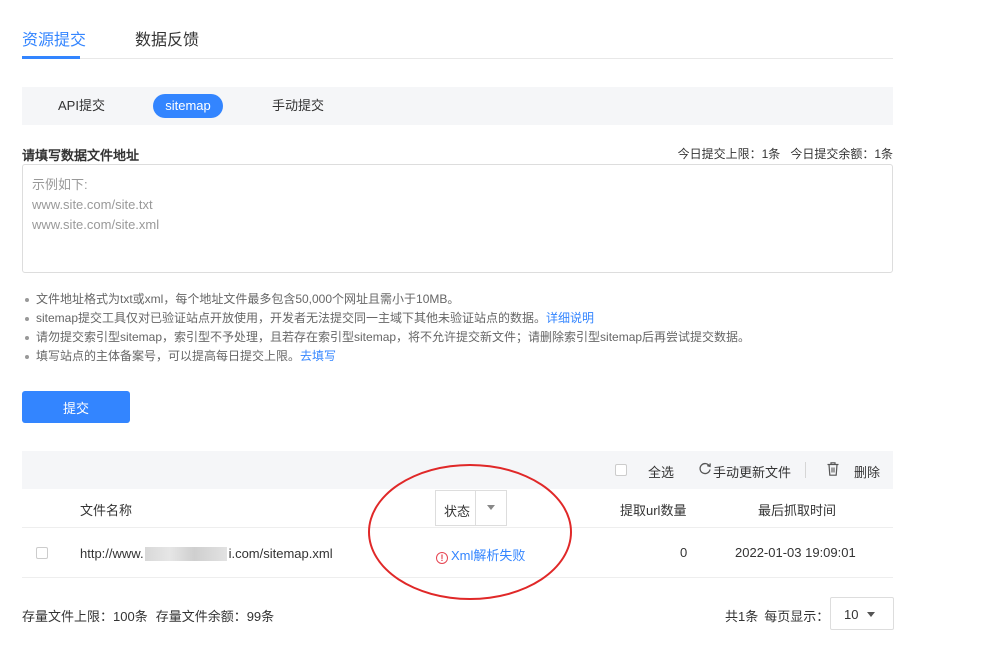  What do you see at coordinates (457, 29) in the screenshot?
I see `top-tab-bar: 资源提交 数据反馈` at bounding box center [457, 29].